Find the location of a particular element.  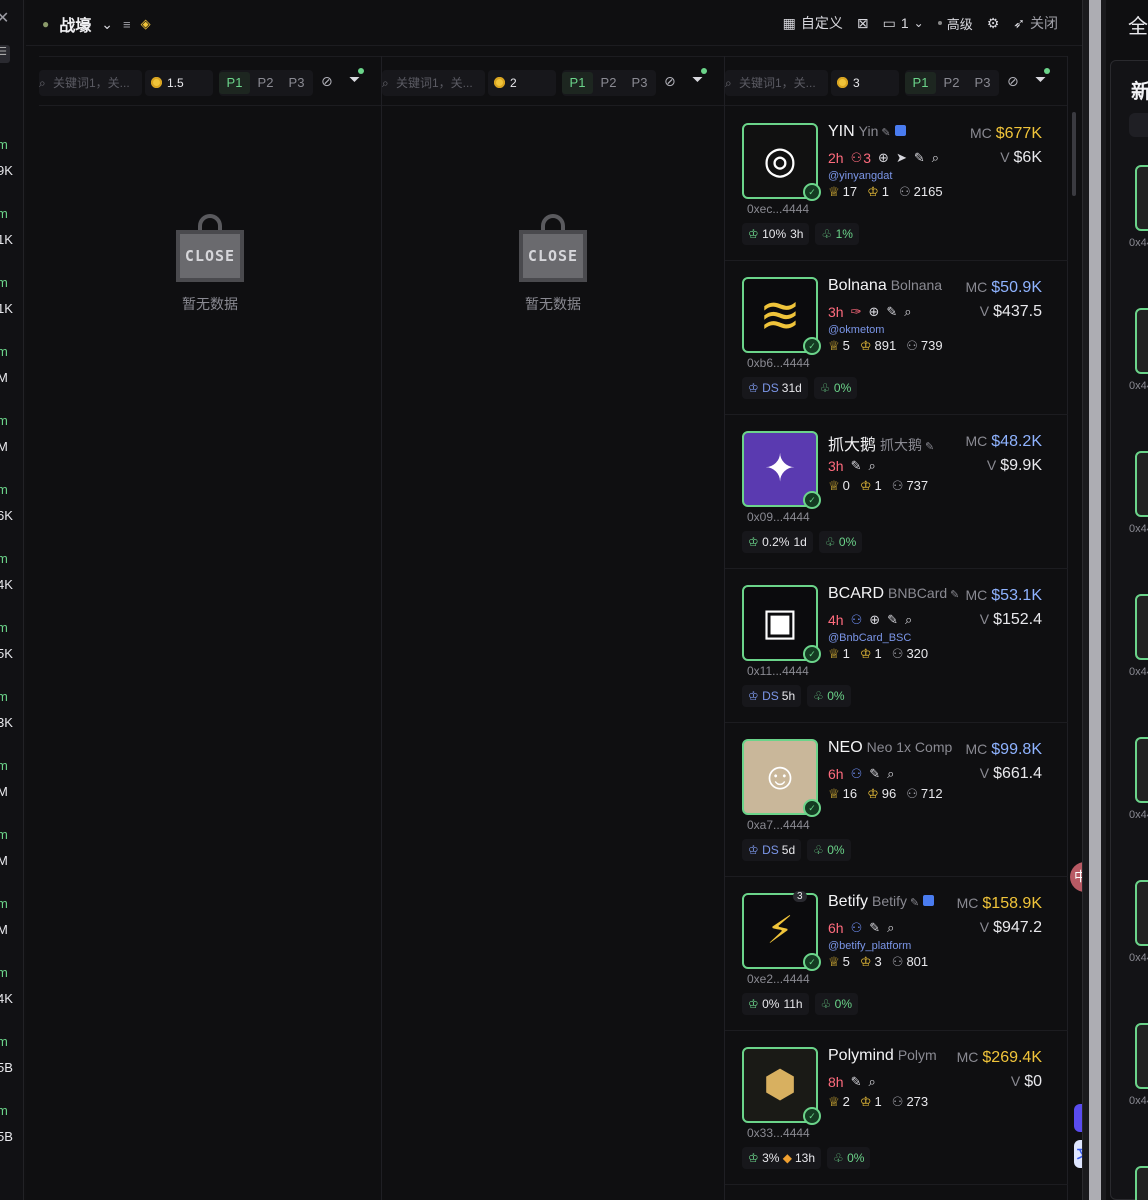

twitter-handle: @okmetom is located at coordinates (856, 330).